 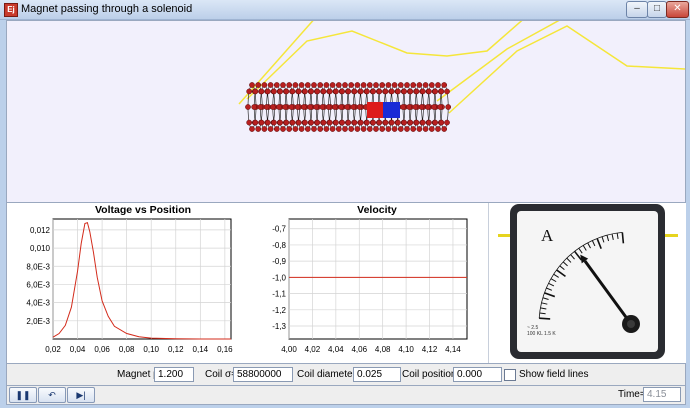 What do you see at coordinates (53, 349) in the screenshot?
I see `x-tick-label: 0,02` at bounding box center [53, 349].